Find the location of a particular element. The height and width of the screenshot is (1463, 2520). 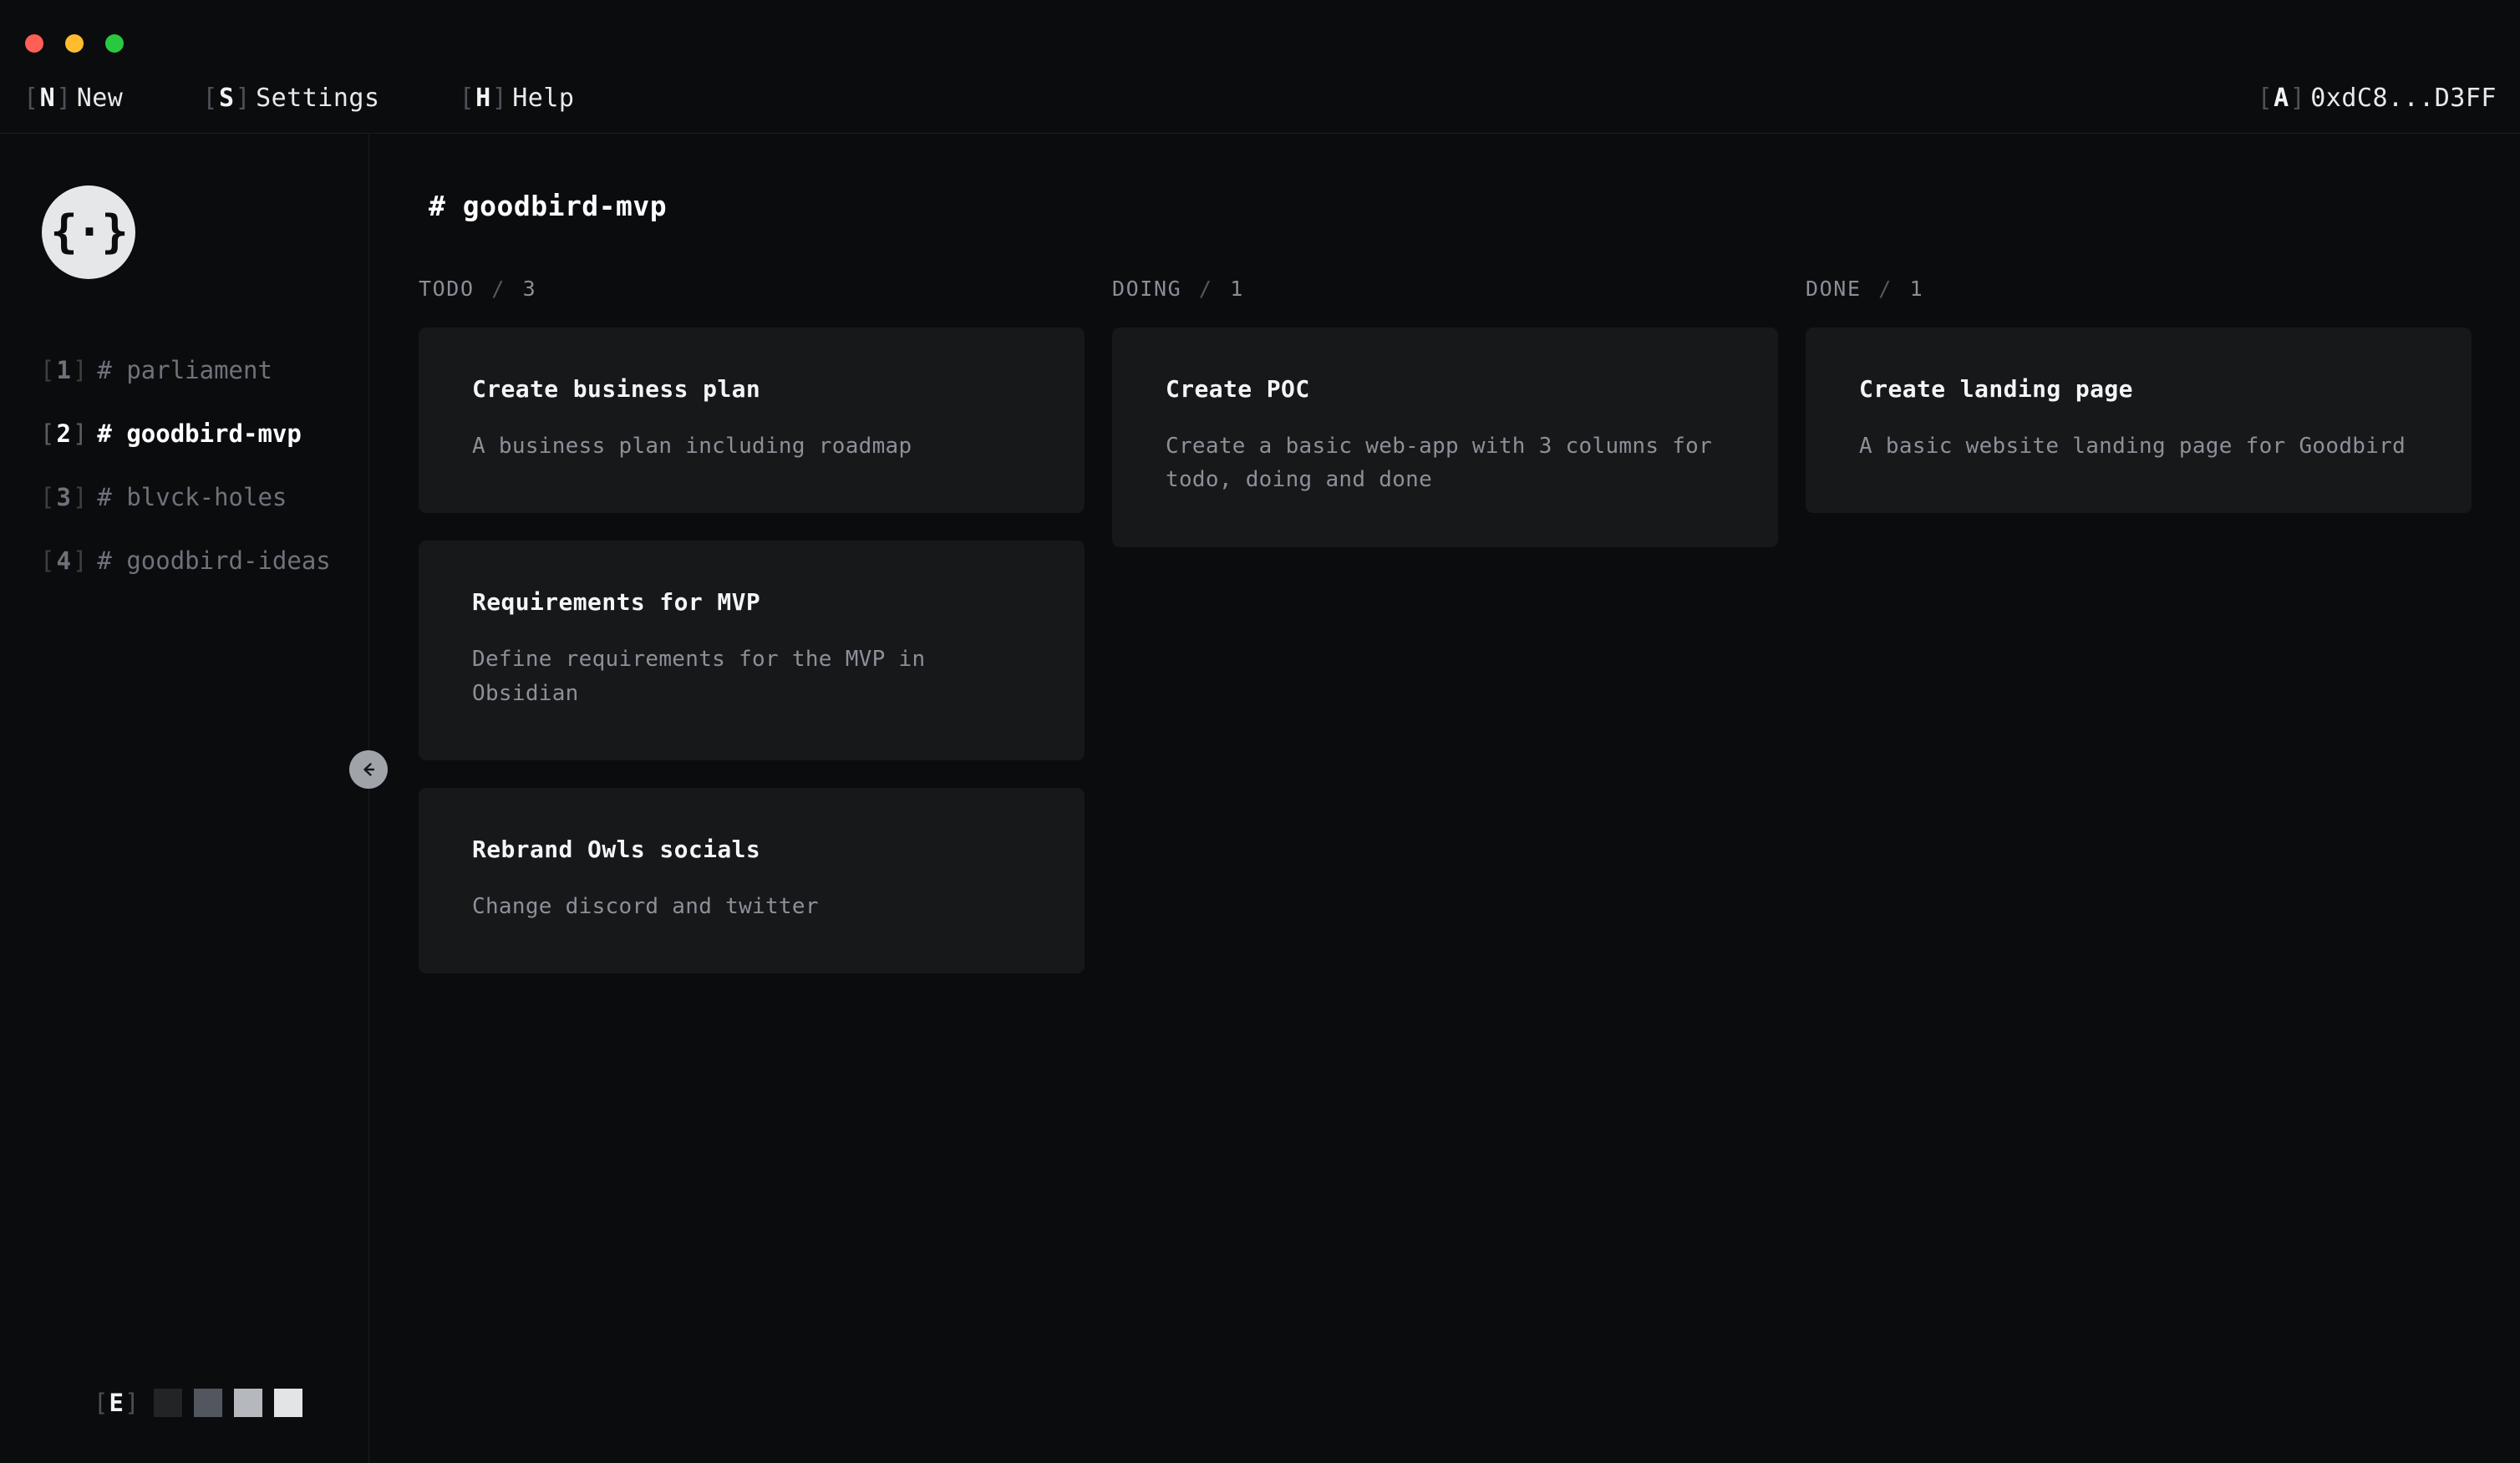

sidebar-item-goodbird-ideas: [ 4 ] # goodbird-ideas is located at coordinates (185, 560).